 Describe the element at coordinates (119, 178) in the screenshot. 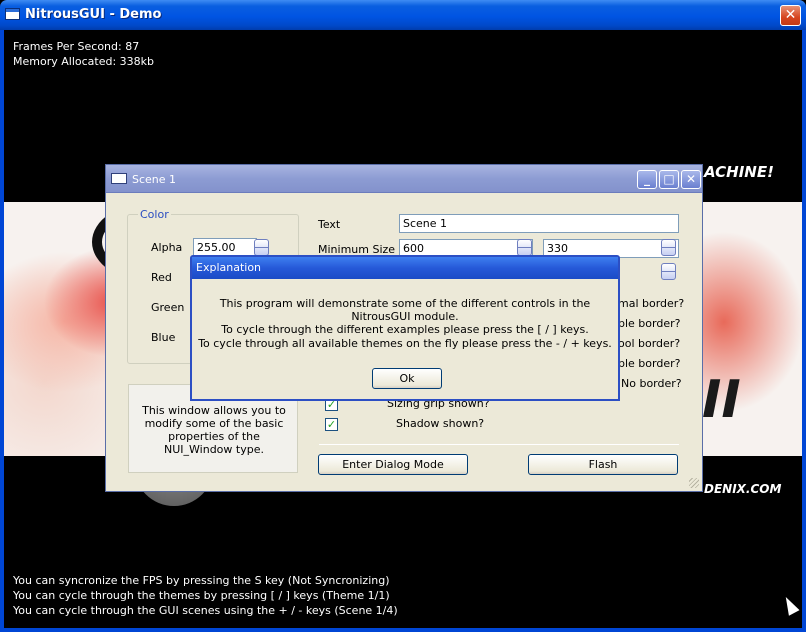

I see `window-icon` at that location.